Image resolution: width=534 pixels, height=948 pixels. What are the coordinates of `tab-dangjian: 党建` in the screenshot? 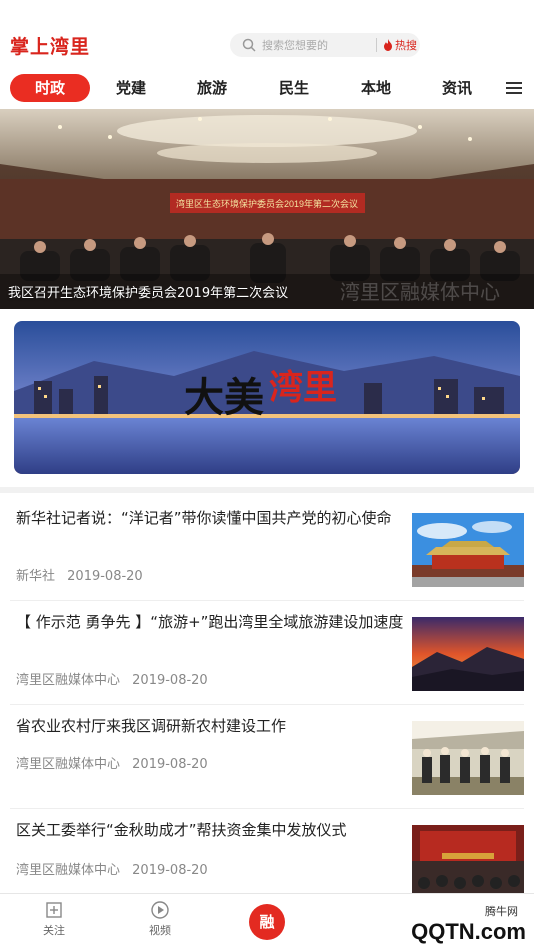 It's located at (131, 88).